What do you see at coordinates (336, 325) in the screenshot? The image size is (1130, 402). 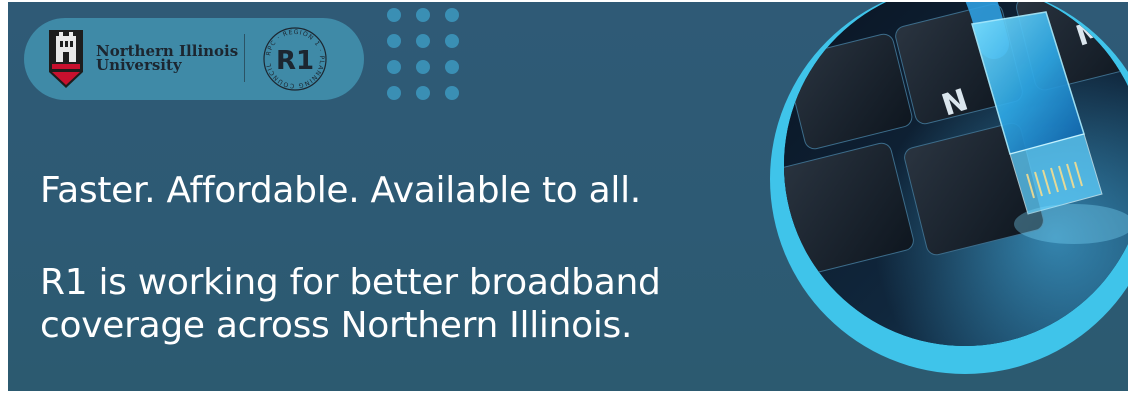 I see `body-line-2: coverage across Northern Illinois.` at bounding box center [336, 325].